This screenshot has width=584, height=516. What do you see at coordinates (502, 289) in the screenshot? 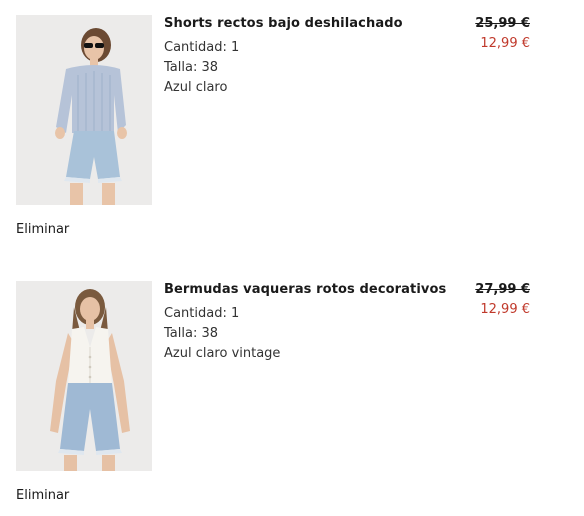
I see `original-price: 27,99 €` at bounding box center [502, 289].